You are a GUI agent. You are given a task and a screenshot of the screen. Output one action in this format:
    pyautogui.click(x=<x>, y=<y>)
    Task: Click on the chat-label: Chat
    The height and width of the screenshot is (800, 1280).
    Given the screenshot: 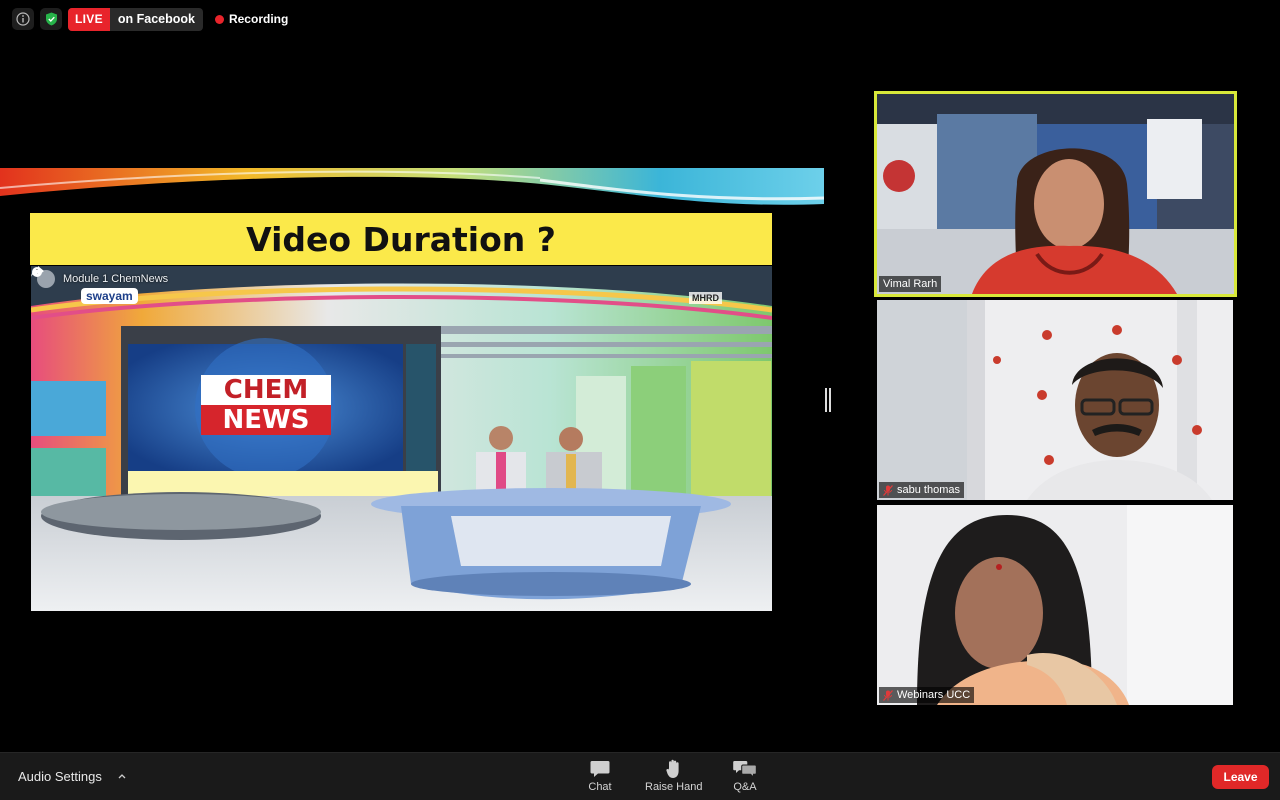 What is the action you would take?
    pyautogui.click(x=600, y=787)
    